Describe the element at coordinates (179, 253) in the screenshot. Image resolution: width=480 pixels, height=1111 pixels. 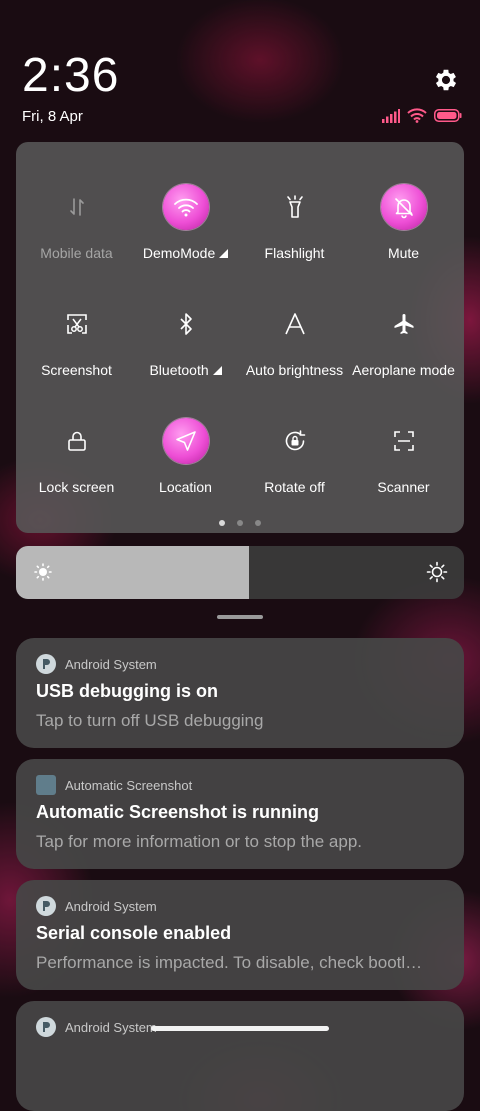
I see `tile-label: DemoMode` at that location.